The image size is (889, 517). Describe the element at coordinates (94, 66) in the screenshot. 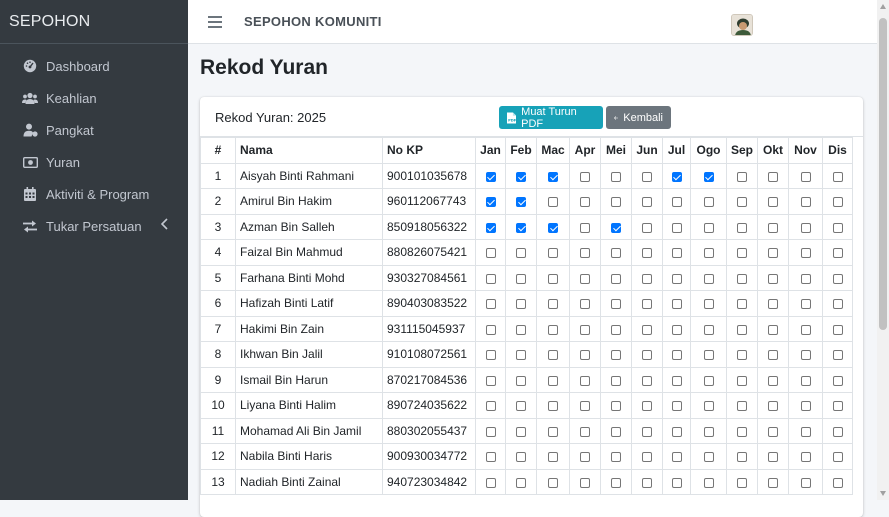

I see `sidebar-item-dashboard: Dashboard` at that location.